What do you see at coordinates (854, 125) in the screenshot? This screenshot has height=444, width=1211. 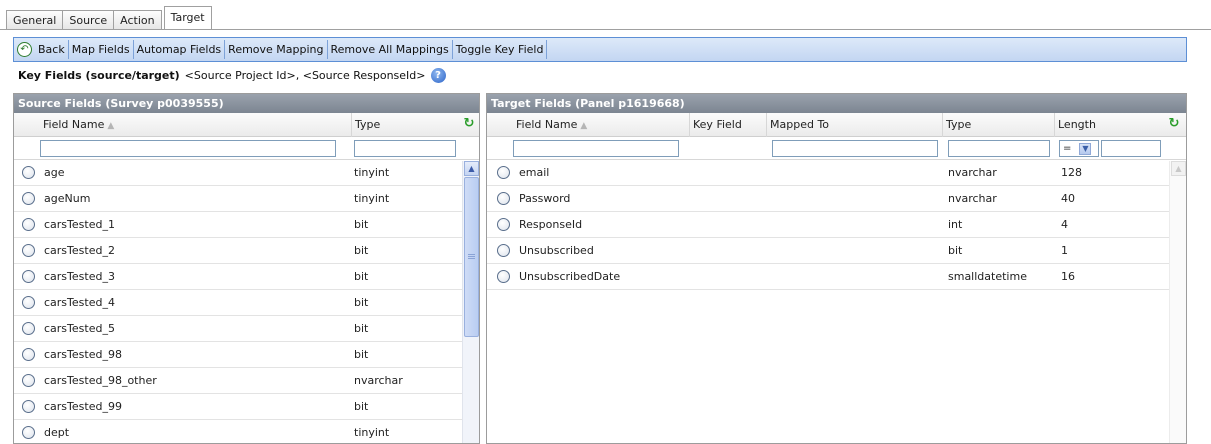 I see `target-col-mapped-to: Mapped To` at bounding box center [854, 125].